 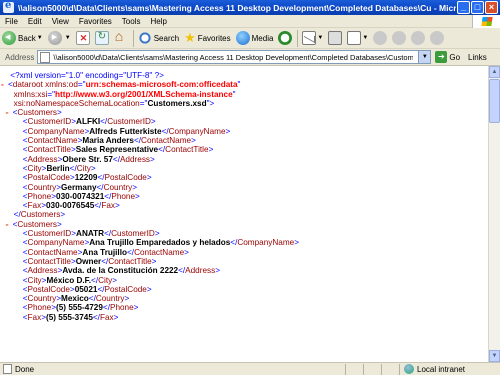 I want to click on security-zone: Local intranet, so click(x=432, y=369).